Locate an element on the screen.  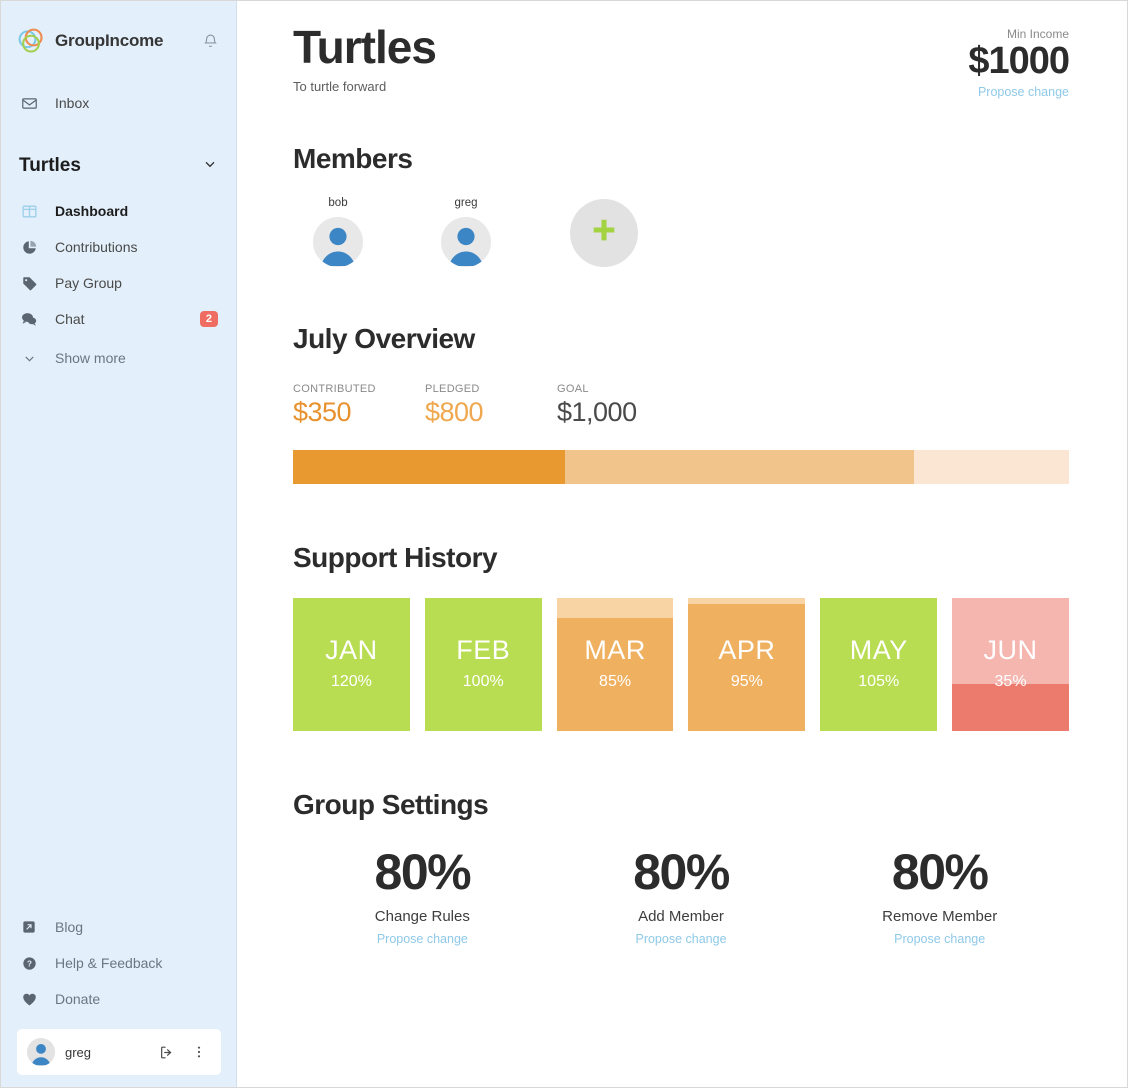
sidebar-item-chat-label: Chat is located at coordinates (70, 319).